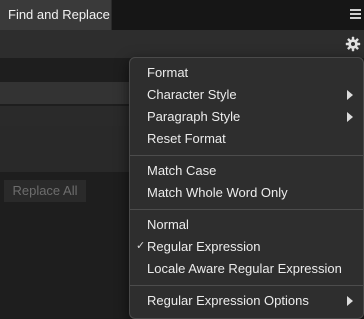 The width and height of the screenshot is (364, 319). I want to click on menu-item-format: Format, so click(246, 73).